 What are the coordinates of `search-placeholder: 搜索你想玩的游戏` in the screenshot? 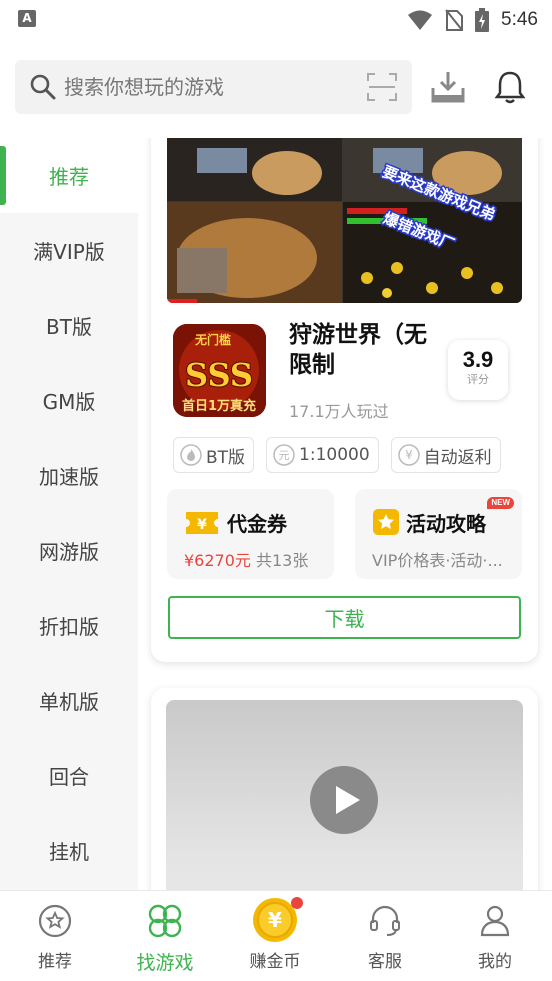 It's located at (144, 87).